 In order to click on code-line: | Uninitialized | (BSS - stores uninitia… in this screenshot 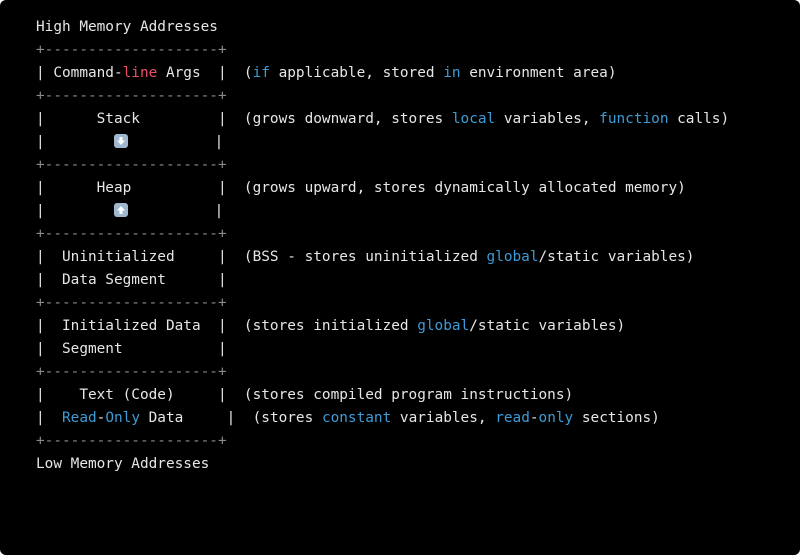, I will do `click(382, 257)`.